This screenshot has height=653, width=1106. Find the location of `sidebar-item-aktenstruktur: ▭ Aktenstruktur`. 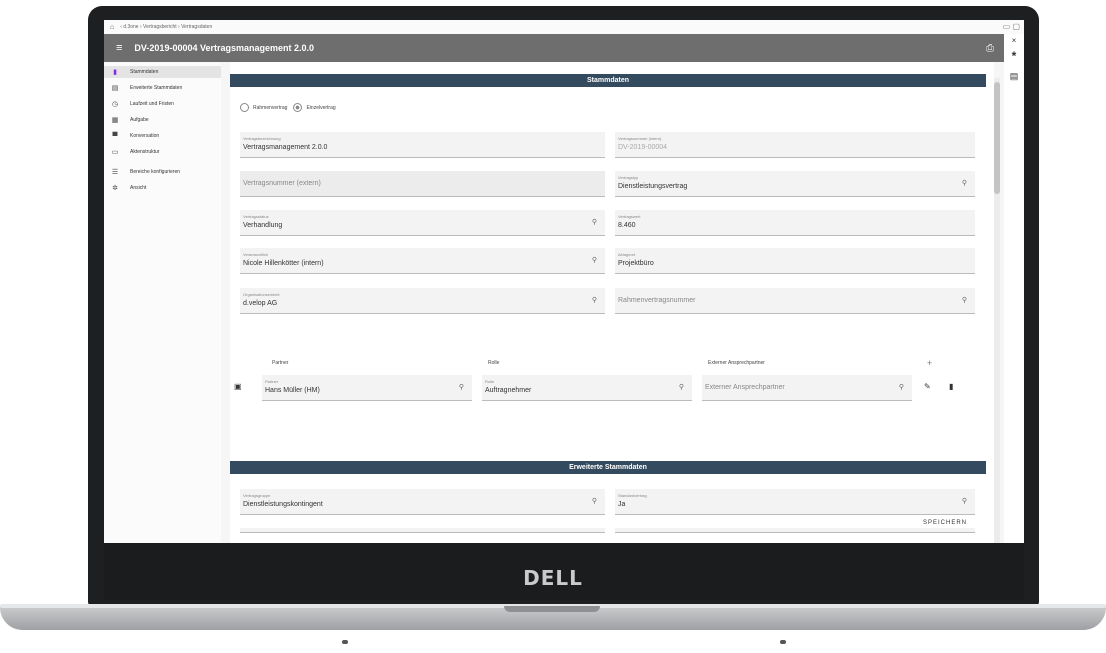

sidebar-item-aktenstruktur: ▭ Aktenstruktur is located at coordinates (162, 152).